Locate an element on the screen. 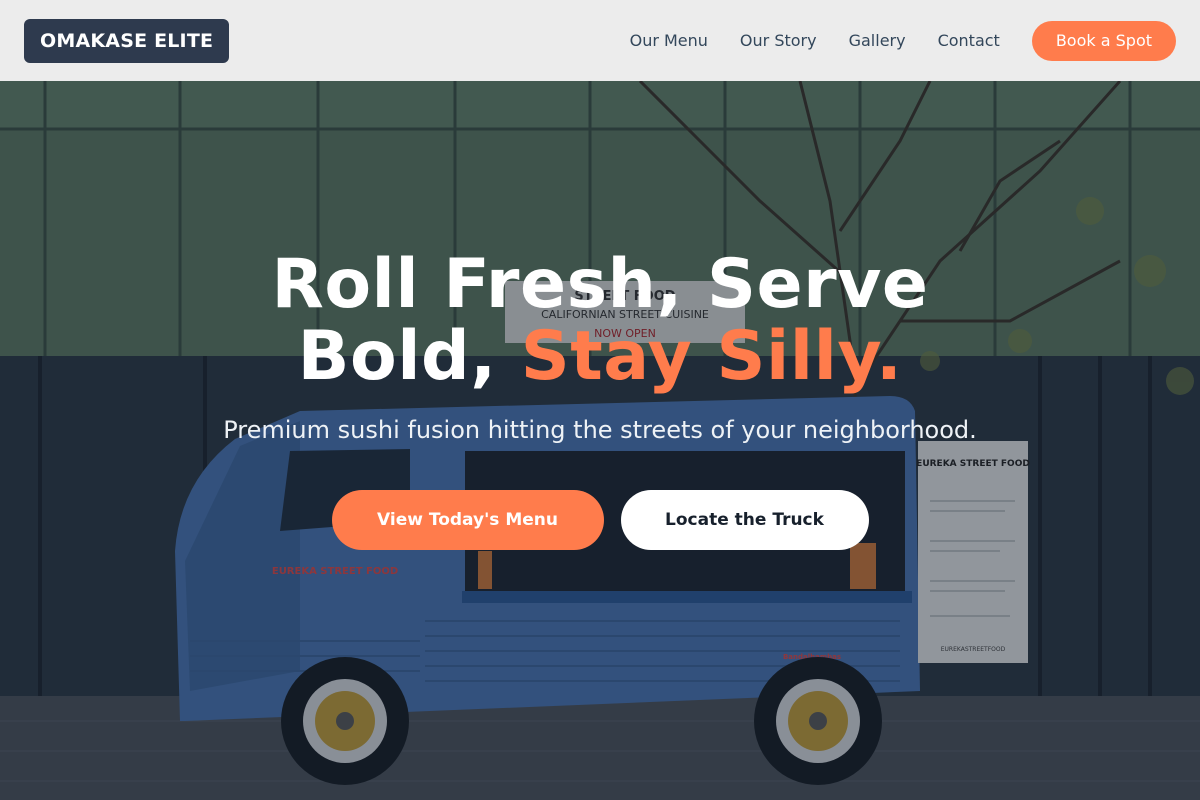  nav-link-our-menu: Our Menu is located at coordinates (669, 40).